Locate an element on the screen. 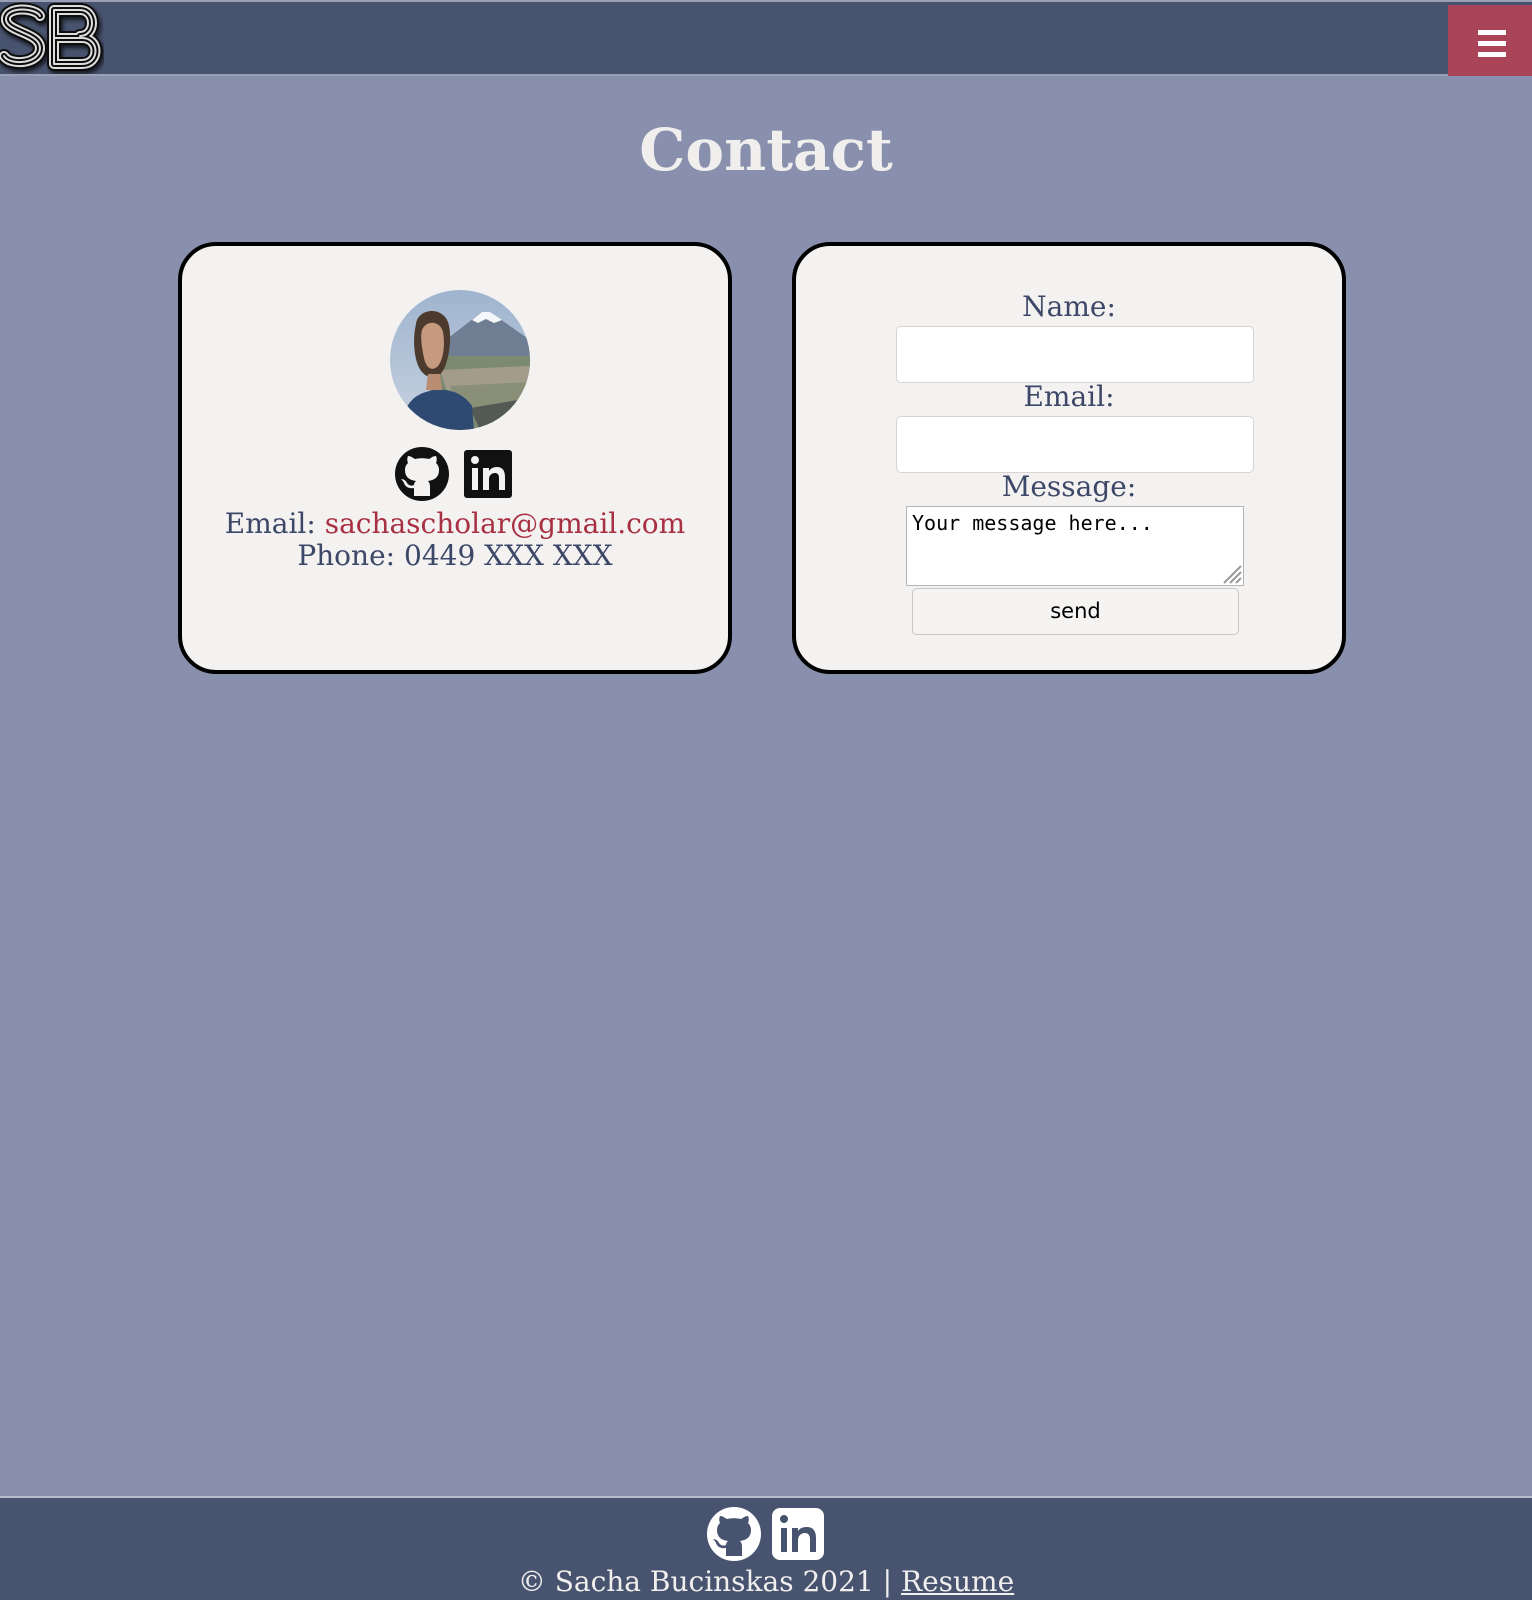  page-title: Contact is located at coordinates (766, 150).